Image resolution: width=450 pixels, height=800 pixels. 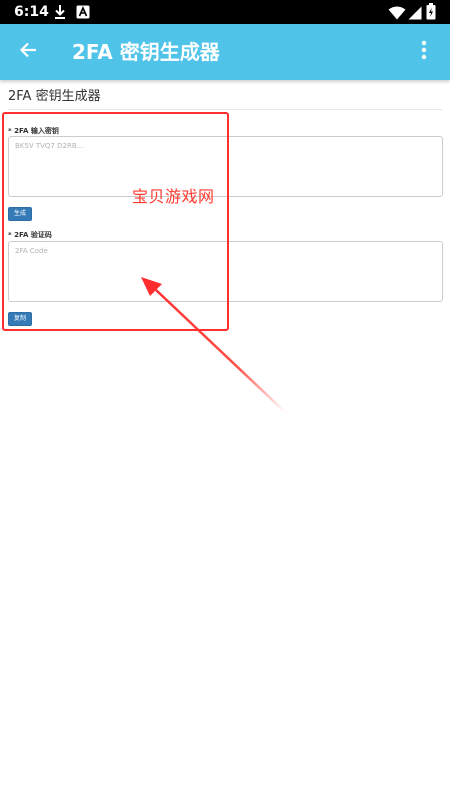 What do you see at coordinates (173, 196) in the screenshot?
I see `watermark-text: 宝贝游戏网` at bounding box center [173, 196].